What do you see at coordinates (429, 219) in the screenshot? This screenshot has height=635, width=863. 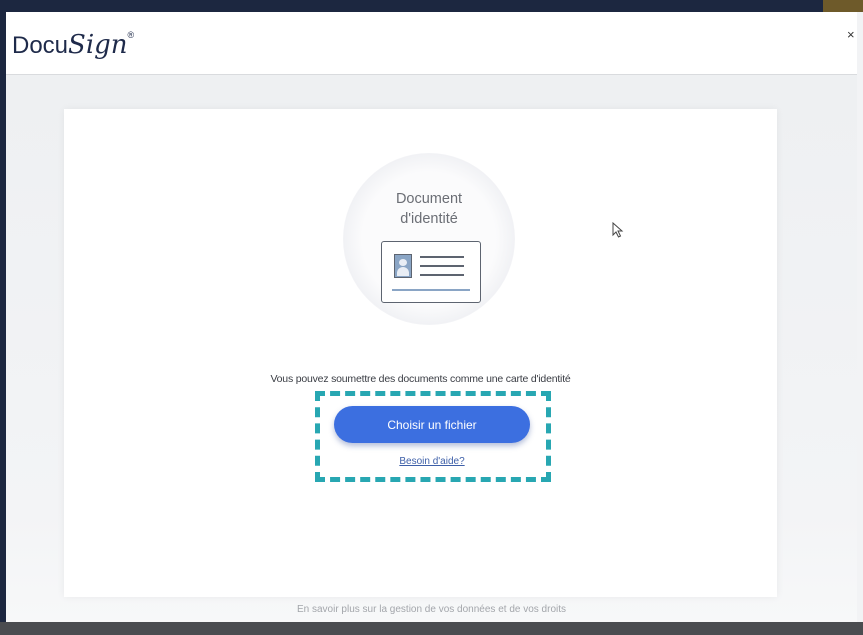 I see `document-title-line2: d'identité` at bounding box center [429, 219].